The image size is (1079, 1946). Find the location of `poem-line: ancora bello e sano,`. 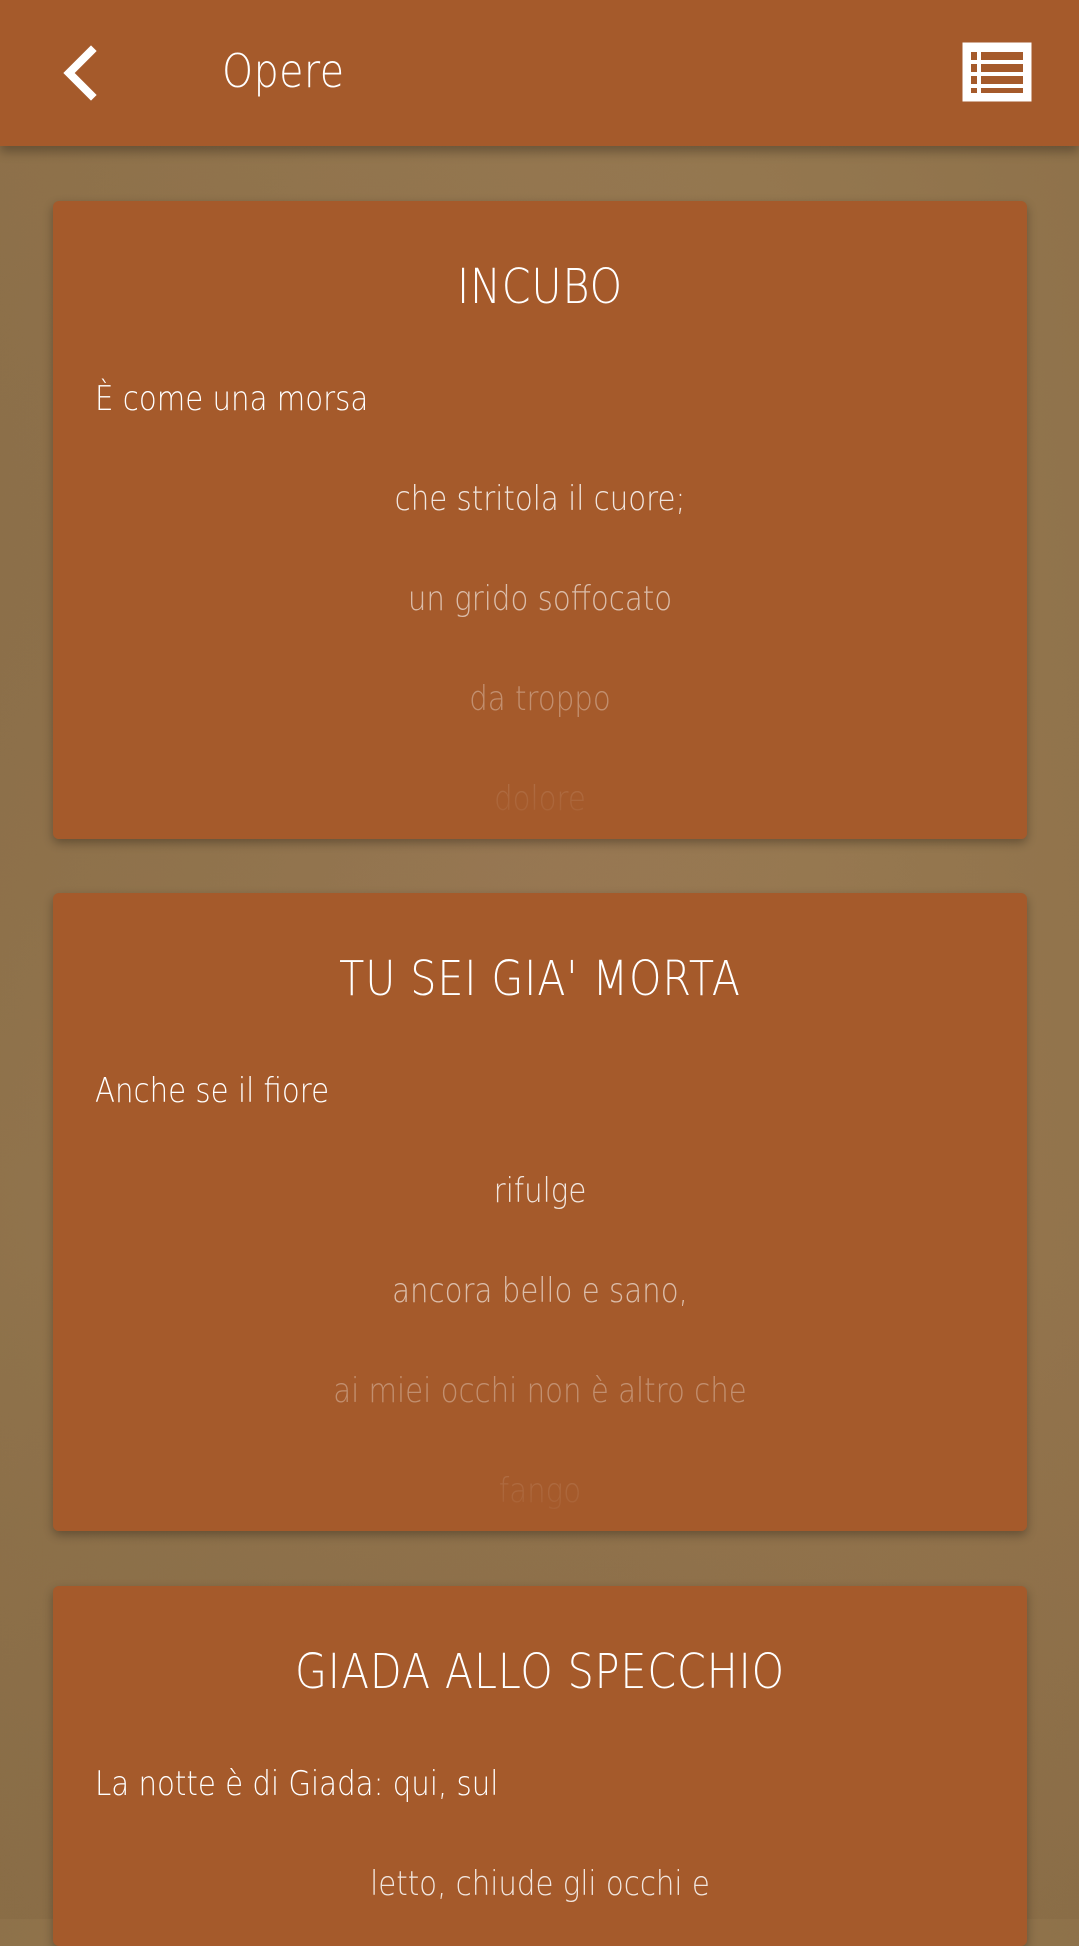

poem-line: ancora bello e sano, is located at coordinates (540, 1291).